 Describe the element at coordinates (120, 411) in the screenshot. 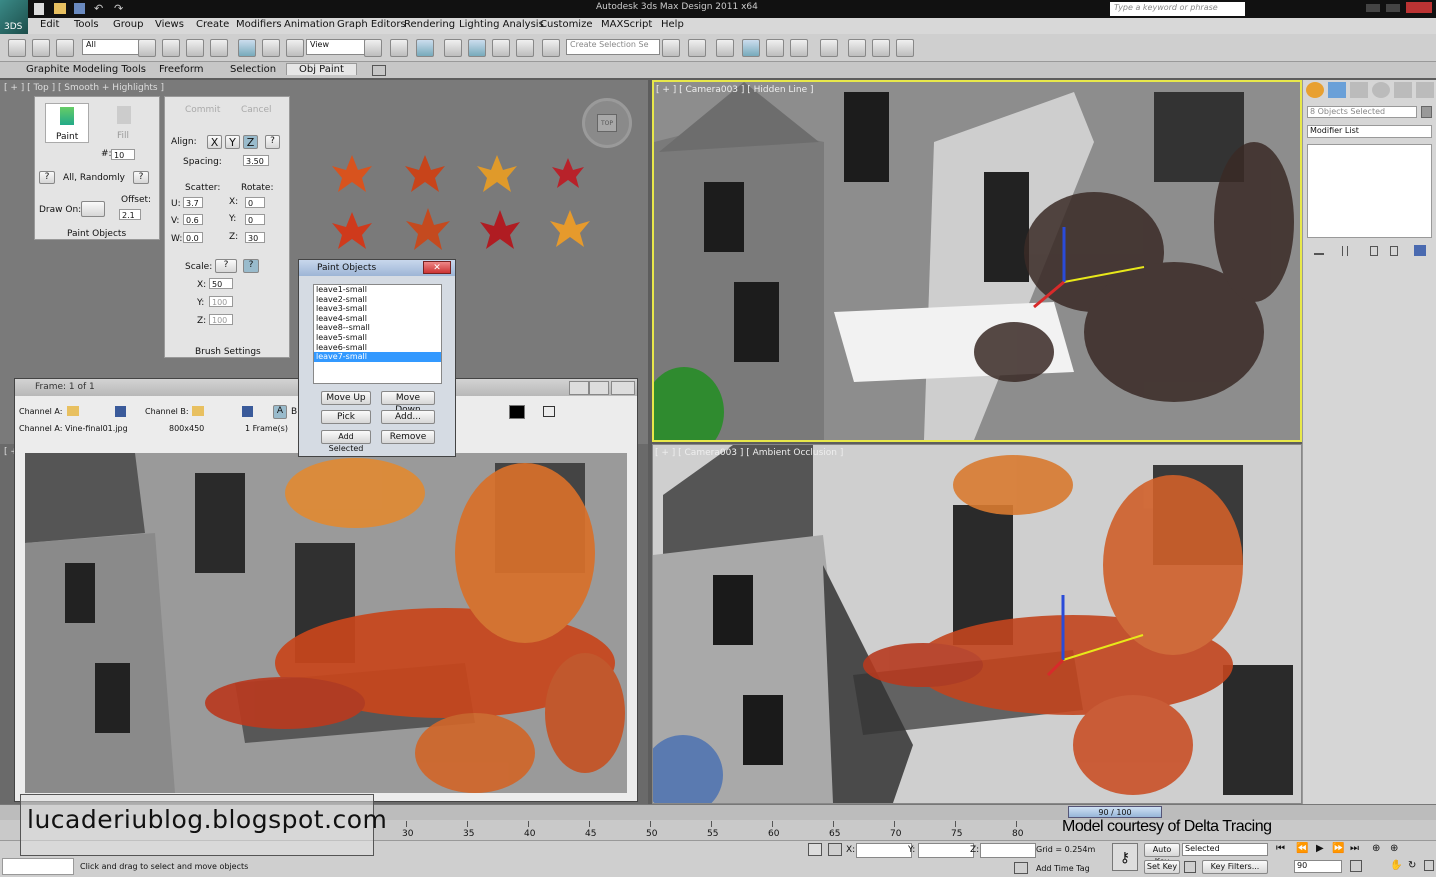

I see `save-icon` at that location.